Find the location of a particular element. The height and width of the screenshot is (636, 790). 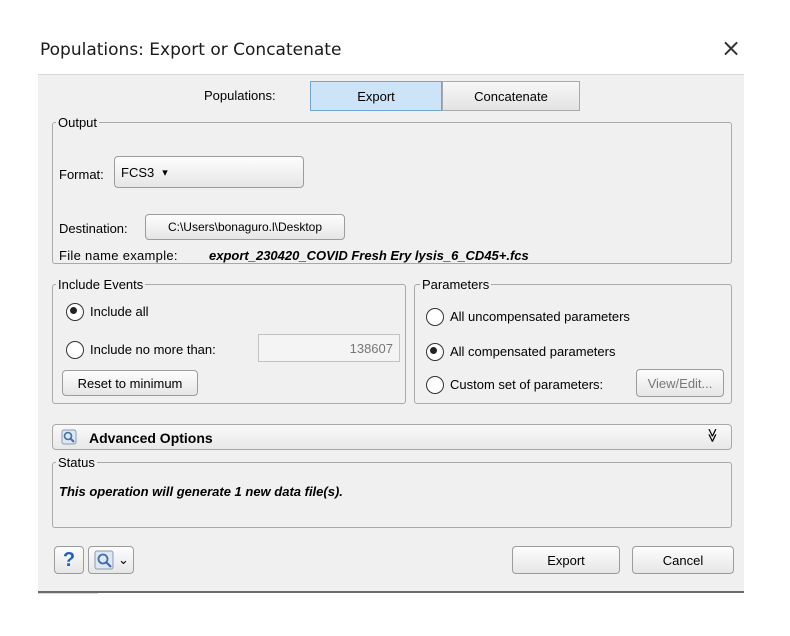

include-all-label: Include all is located at coordinates (119, 311).